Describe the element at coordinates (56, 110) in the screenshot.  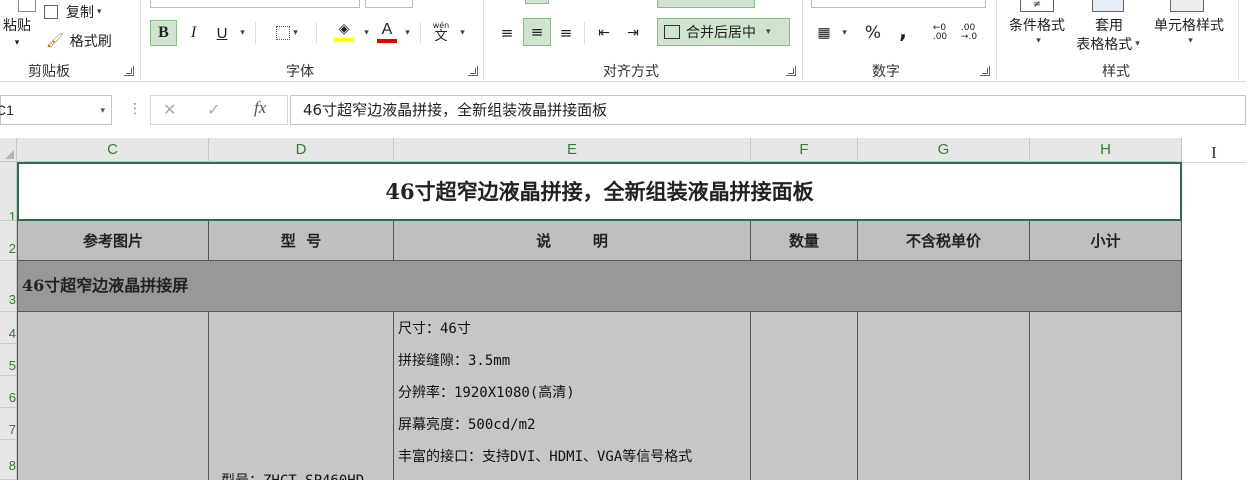
I see `name-box: C1 ▾` at that location.